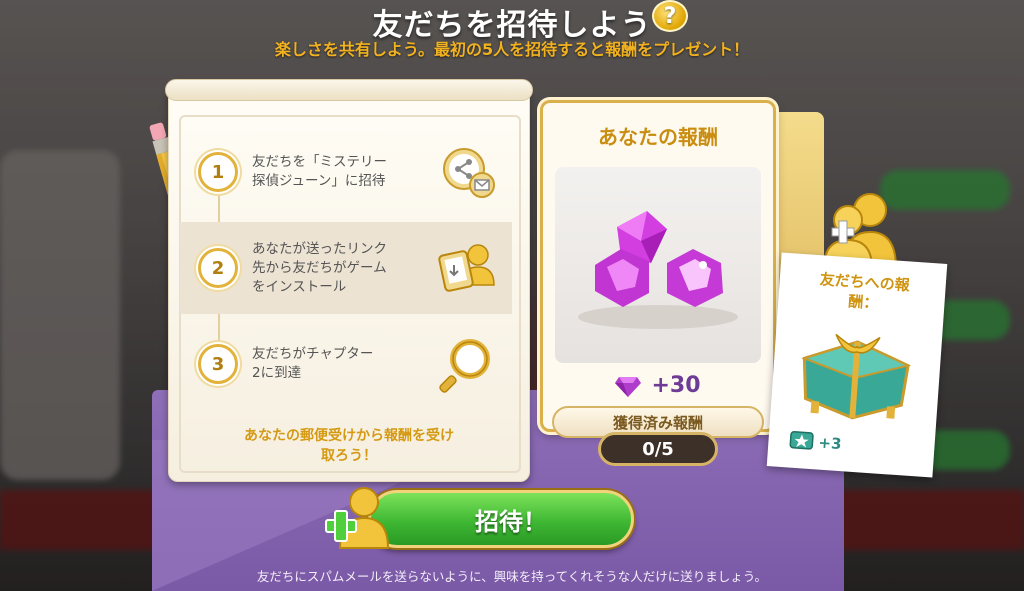 Image resolution: width=1024 pixels, height=591 pixels. What do you see at coordinates (218, 364) in the screenshot?
I see `step-number: 3` at bounding box center [218, 364].